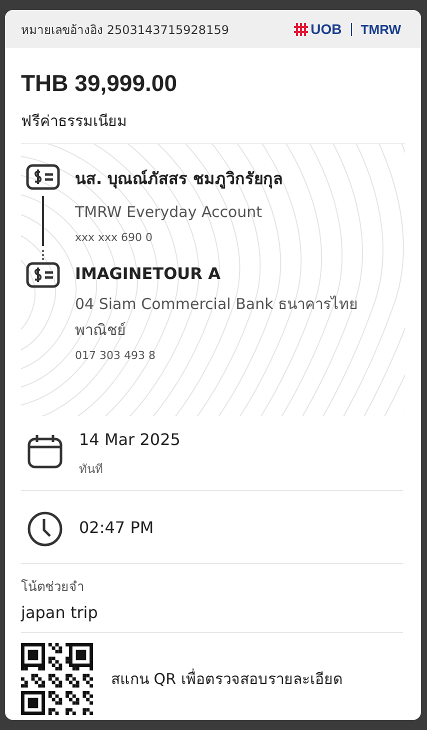  I want to click on bank-logo-icon, so click(301, 29).